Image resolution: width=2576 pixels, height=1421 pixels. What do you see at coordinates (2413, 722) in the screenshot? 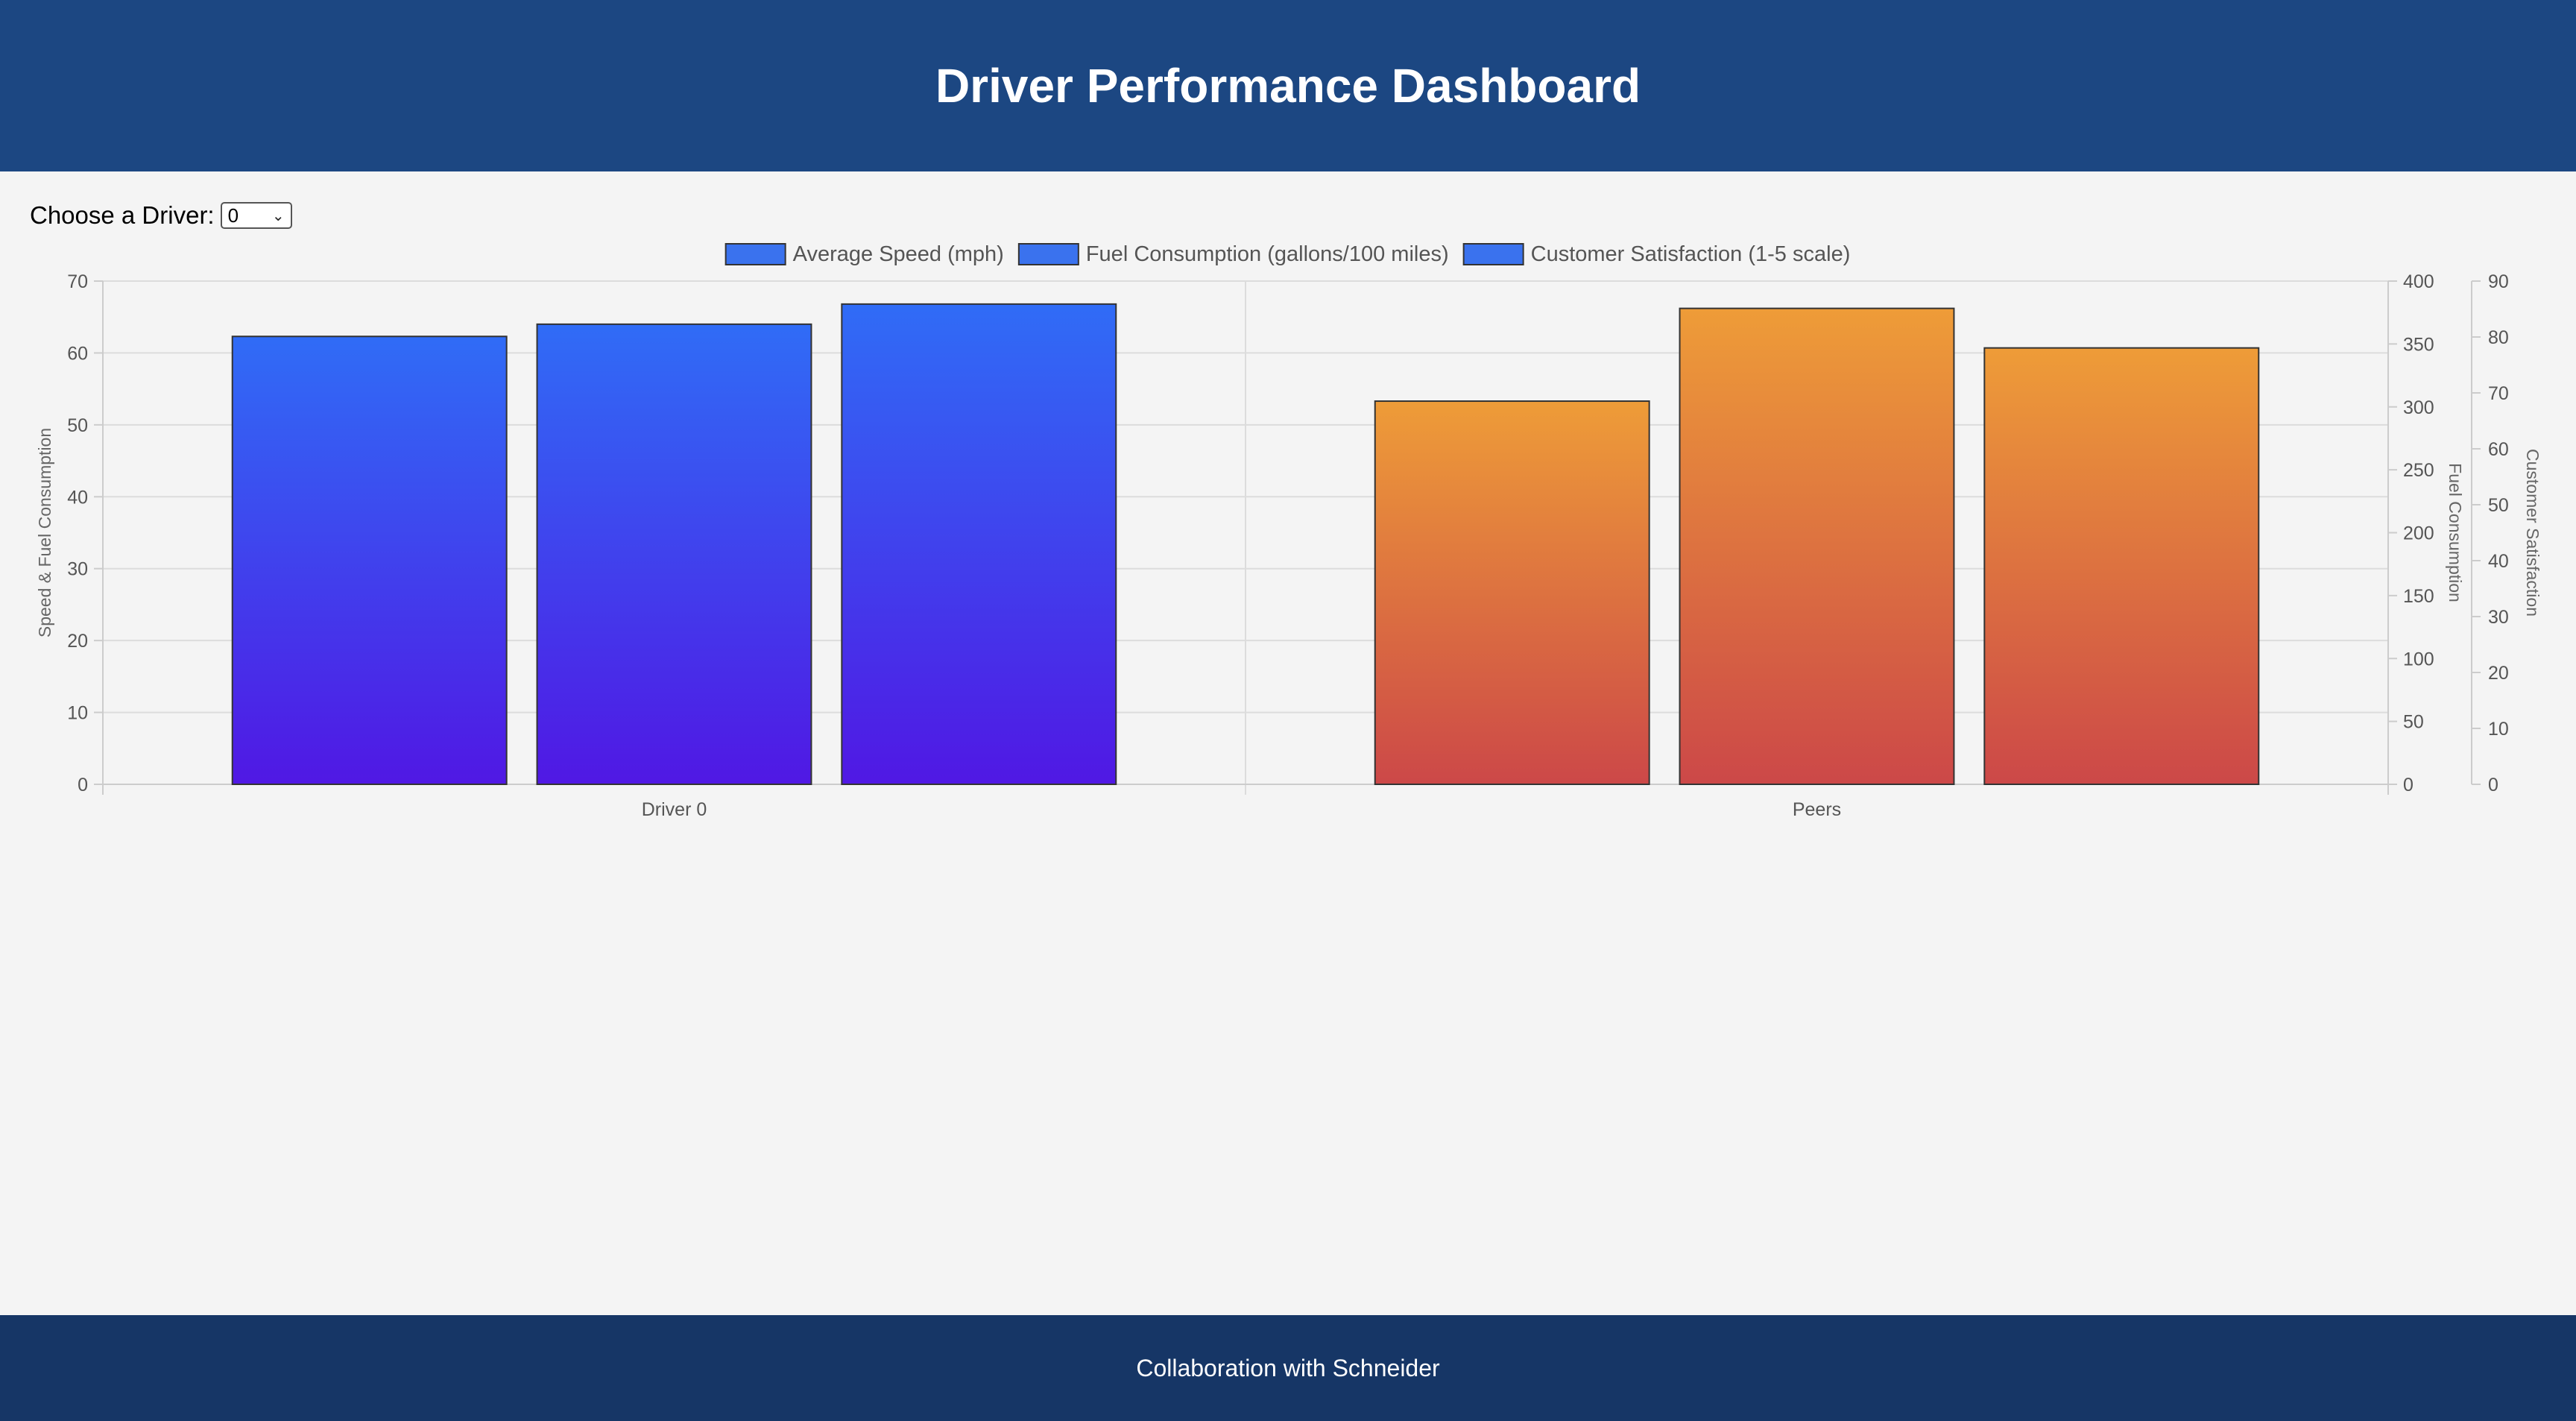
I see `y-right-1-tick-label: 50` at bounding box center [2413, 722].